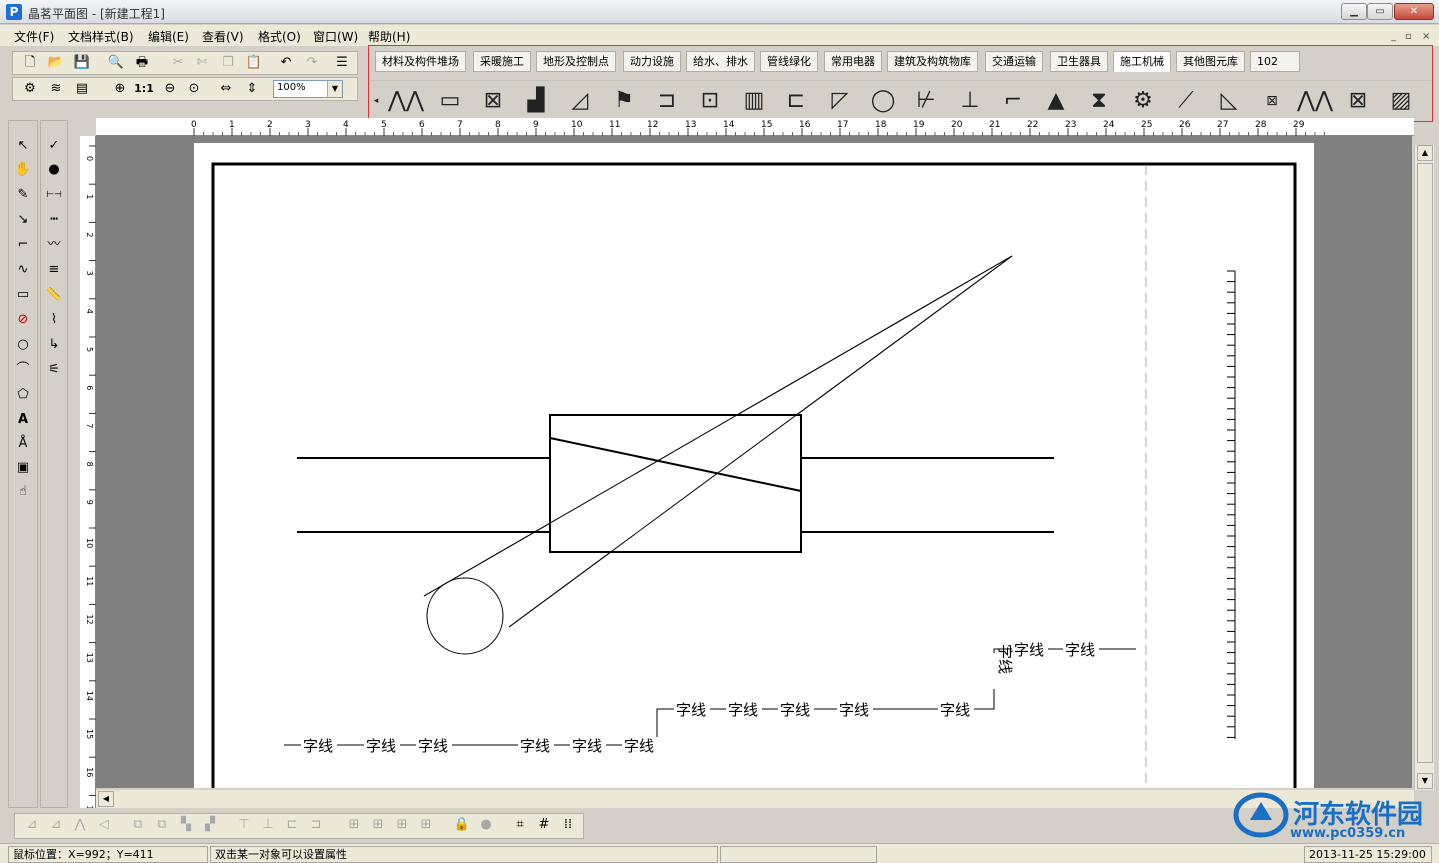 The height and width of the screenshot is (863, 1439). Describe the element at coordinates (580, 101) in the screenshot. I see `pen-box-icon: ◿` at that location.